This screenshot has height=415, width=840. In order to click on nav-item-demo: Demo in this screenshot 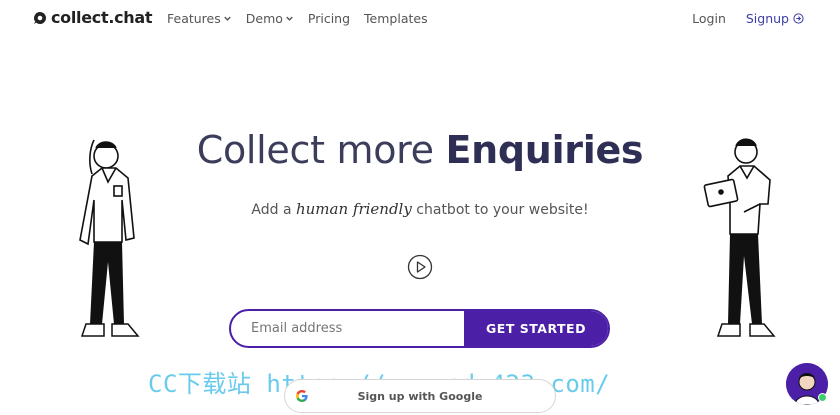, I will do `click(270, 18)`.